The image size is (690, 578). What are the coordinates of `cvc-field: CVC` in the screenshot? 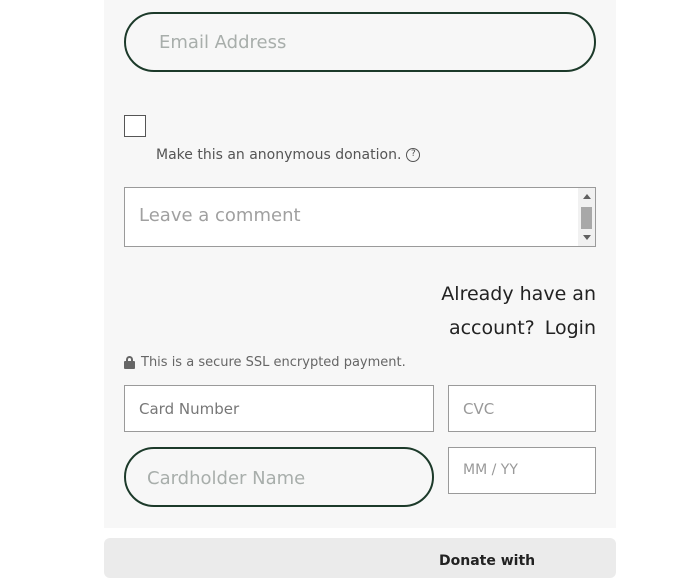 It's located at (522, 408).